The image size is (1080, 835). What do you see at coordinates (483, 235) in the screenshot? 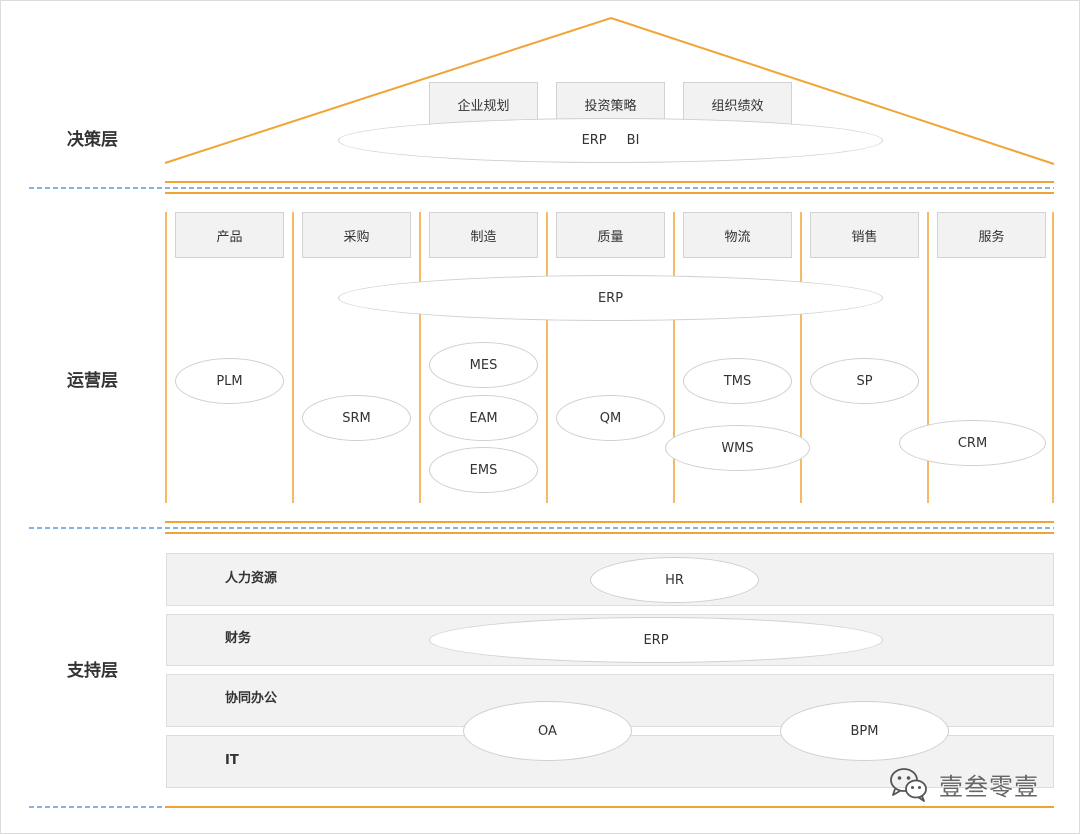
I see `column-header-manufacturing: 制造` at bounding box center [483, 235].